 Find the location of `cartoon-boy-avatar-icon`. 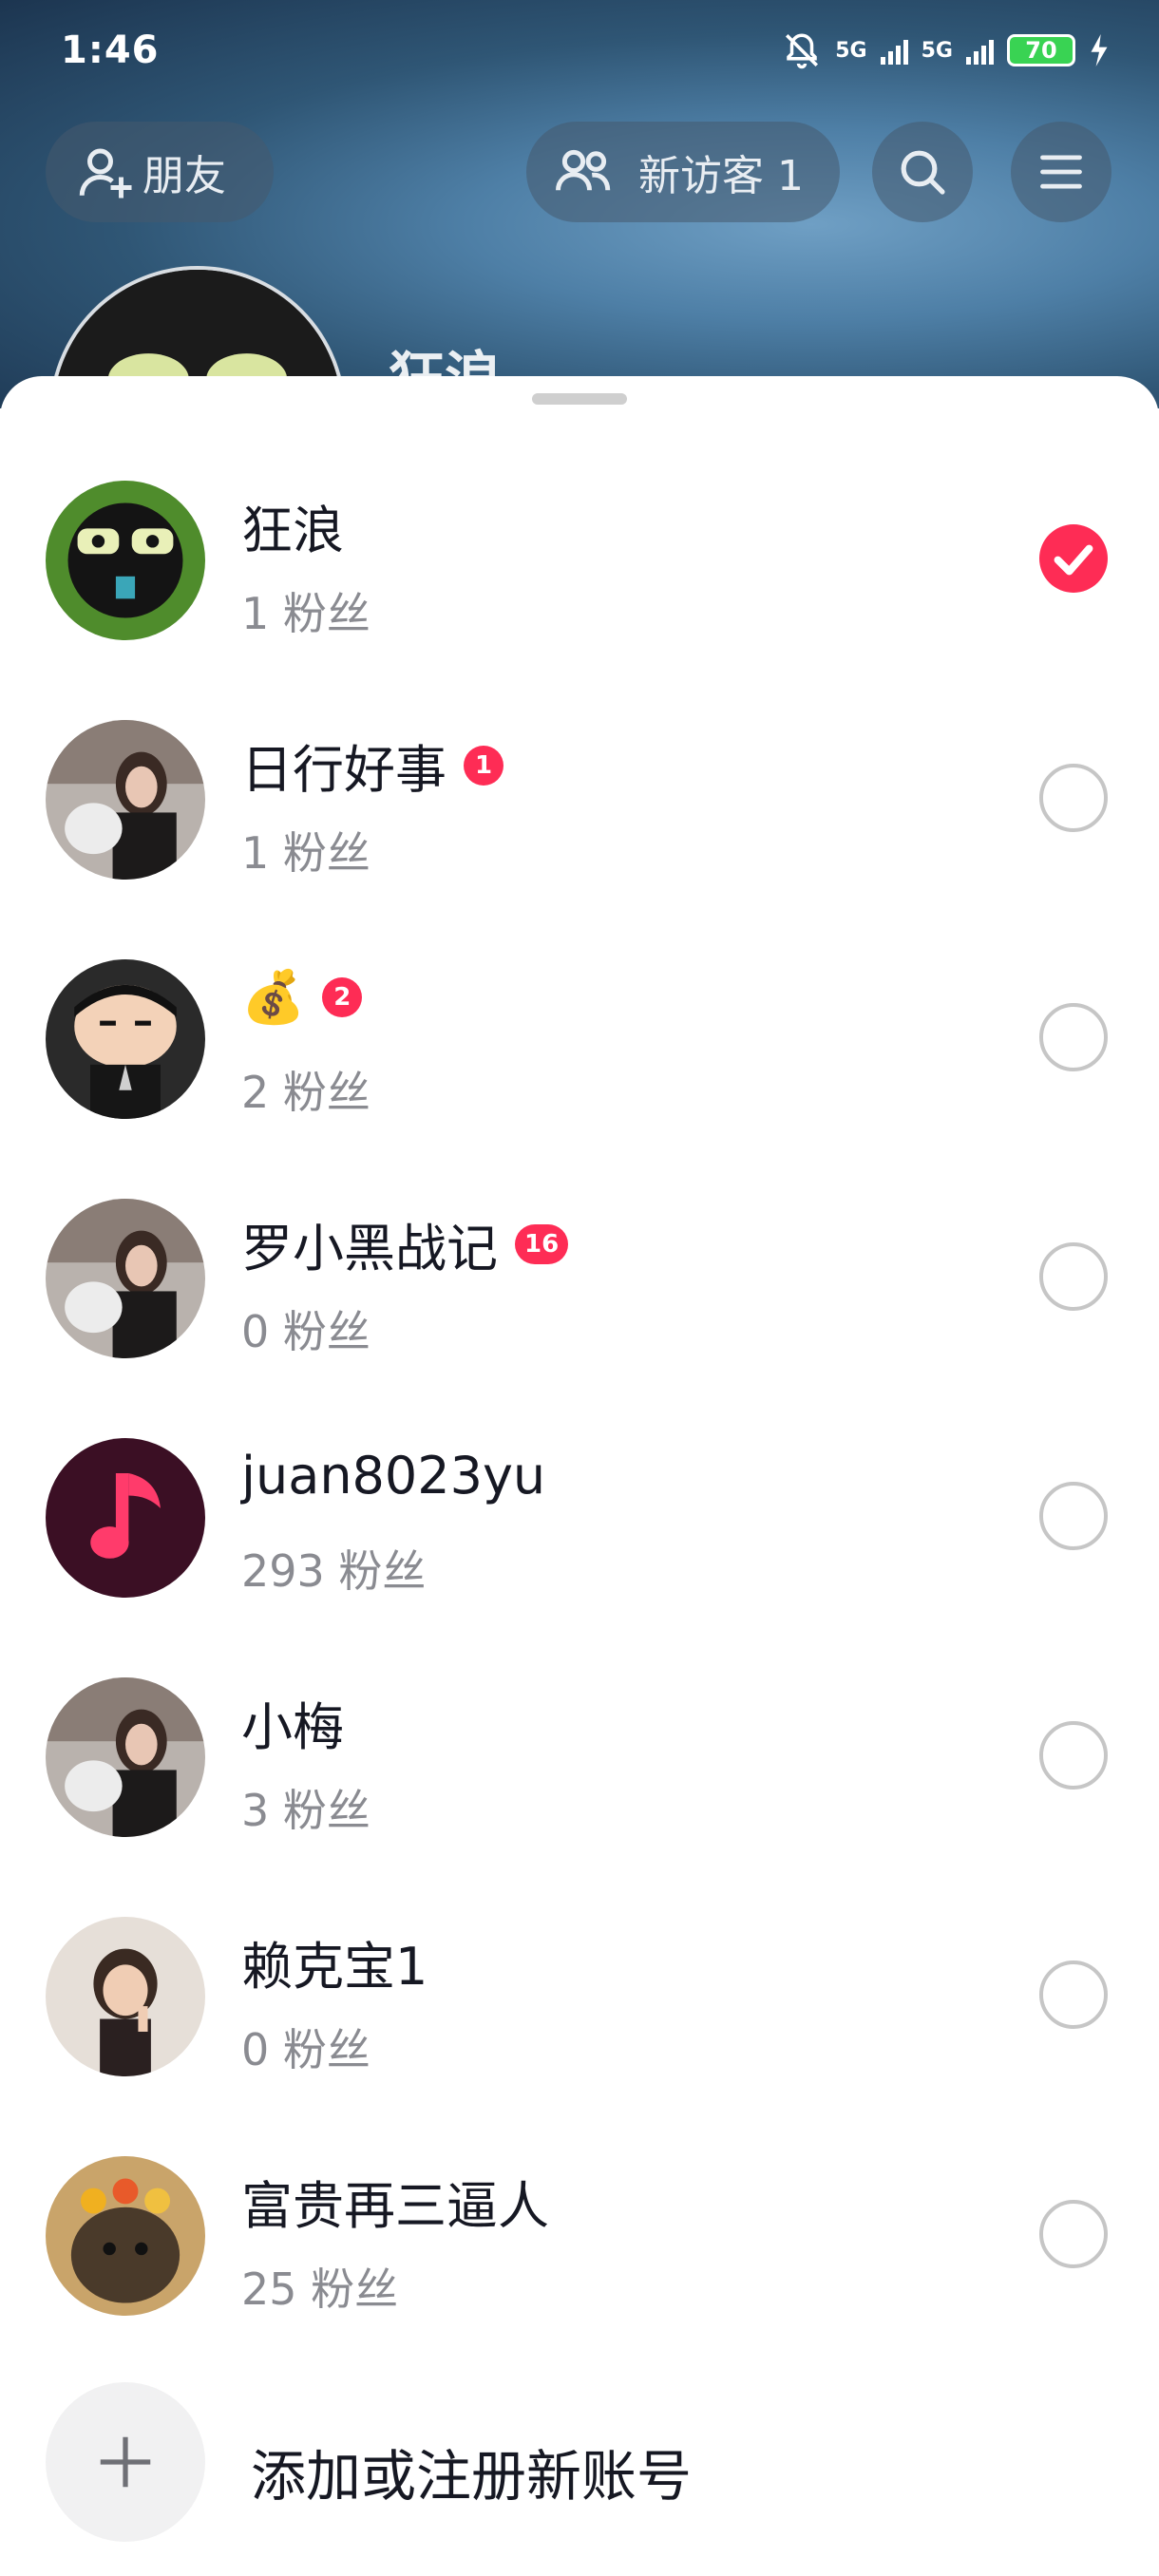

cartoon-boy-avatar-icon is located at coordinates (125, 1039).